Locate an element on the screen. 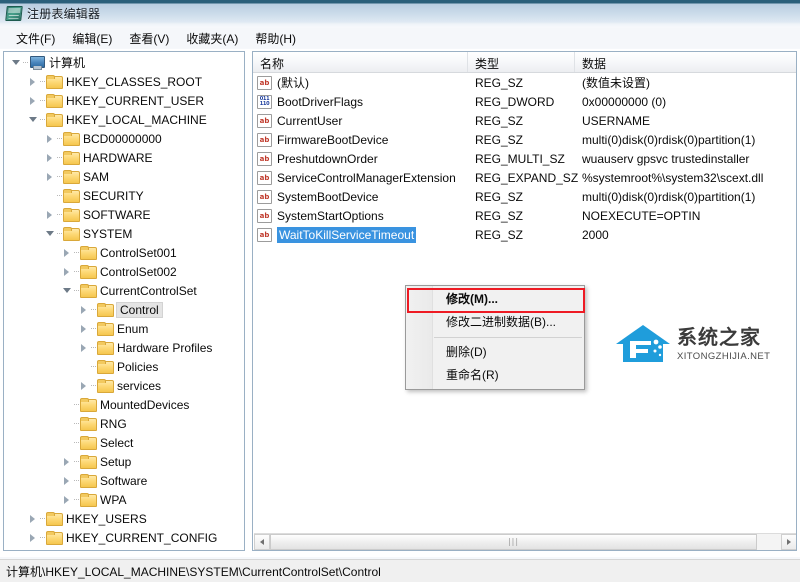 The image size is (800, 582). tree-node: services is located at coordinates (124, 385).